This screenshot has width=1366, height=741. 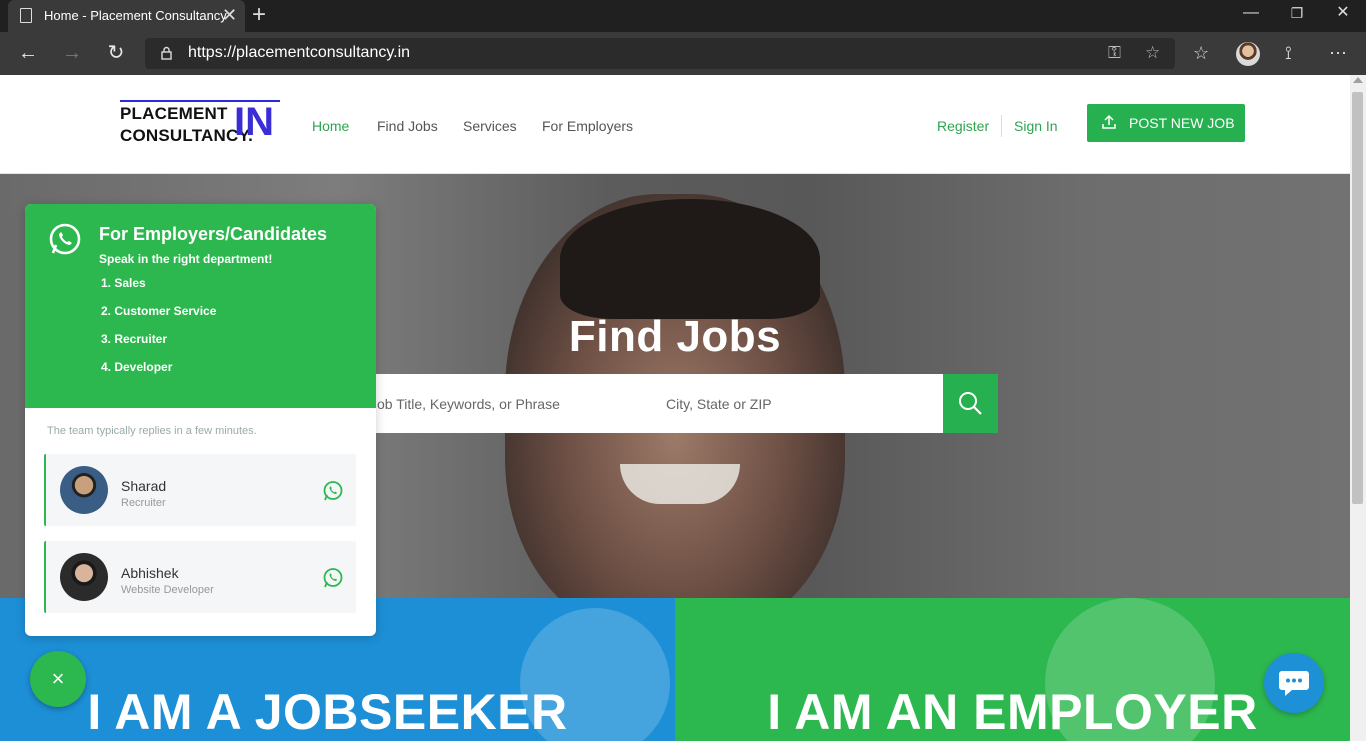 I want to click on jobseeker-label: I AM A JOBSEEKER, so click(x=327, y=712).